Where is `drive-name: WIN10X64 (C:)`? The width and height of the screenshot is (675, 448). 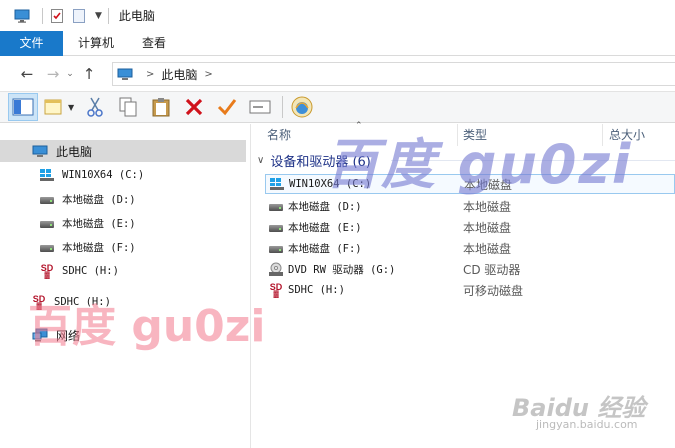
drive-name: WIN10X64 (C:) is located at coordinates (330, 184).